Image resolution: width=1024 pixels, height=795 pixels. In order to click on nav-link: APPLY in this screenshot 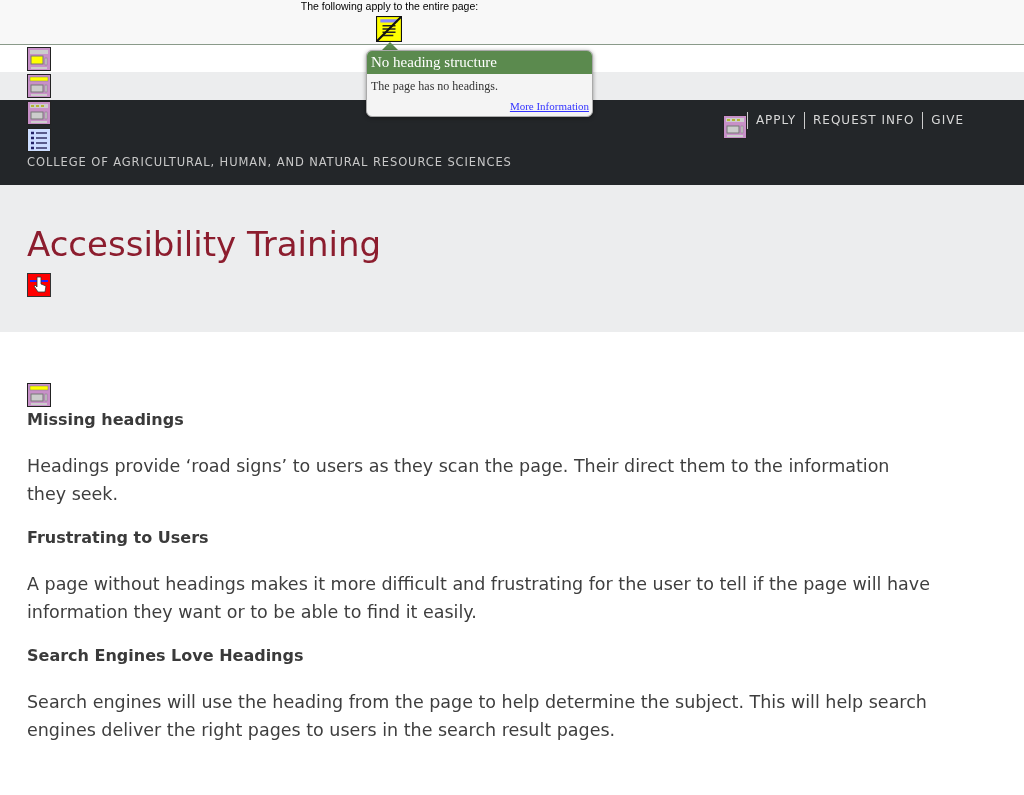, I will do `click(775, 120)`.